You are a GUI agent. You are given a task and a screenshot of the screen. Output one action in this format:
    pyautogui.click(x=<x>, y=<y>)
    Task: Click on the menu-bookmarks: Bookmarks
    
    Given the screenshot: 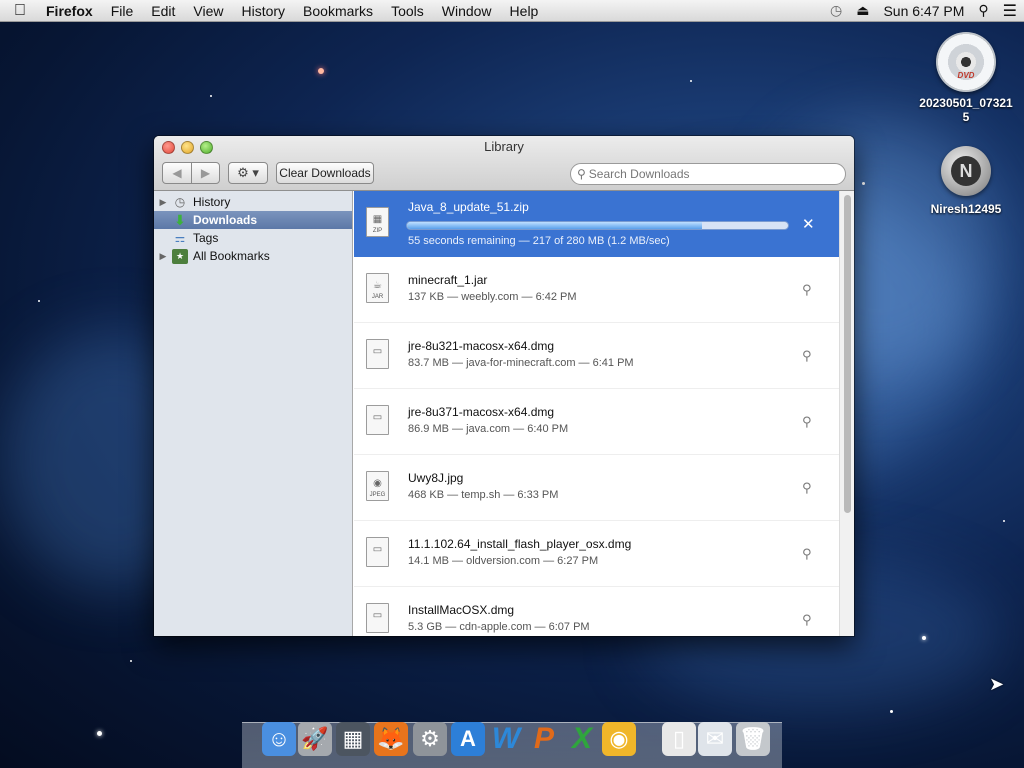 What is the action you would take?
    pyautogui.click(x=338, y=11)
    